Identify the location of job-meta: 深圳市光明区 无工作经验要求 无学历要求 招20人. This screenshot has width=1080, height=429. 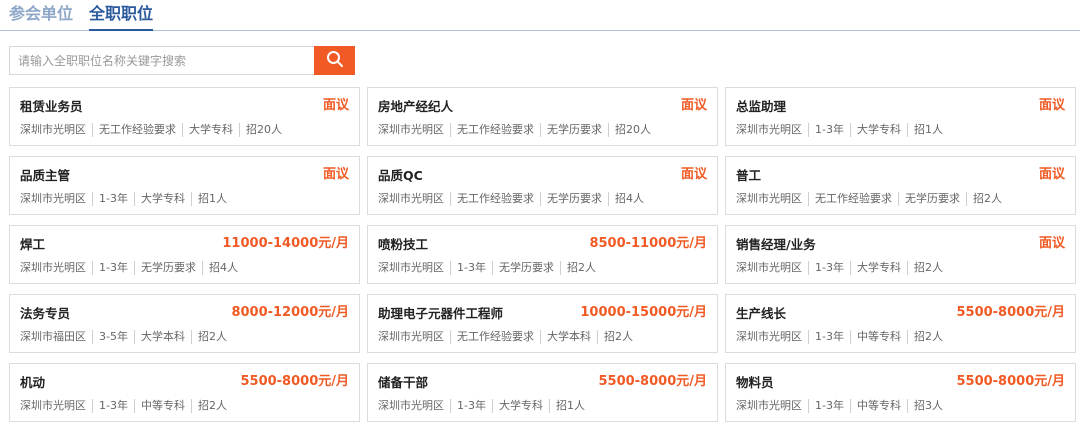
(517, 130).